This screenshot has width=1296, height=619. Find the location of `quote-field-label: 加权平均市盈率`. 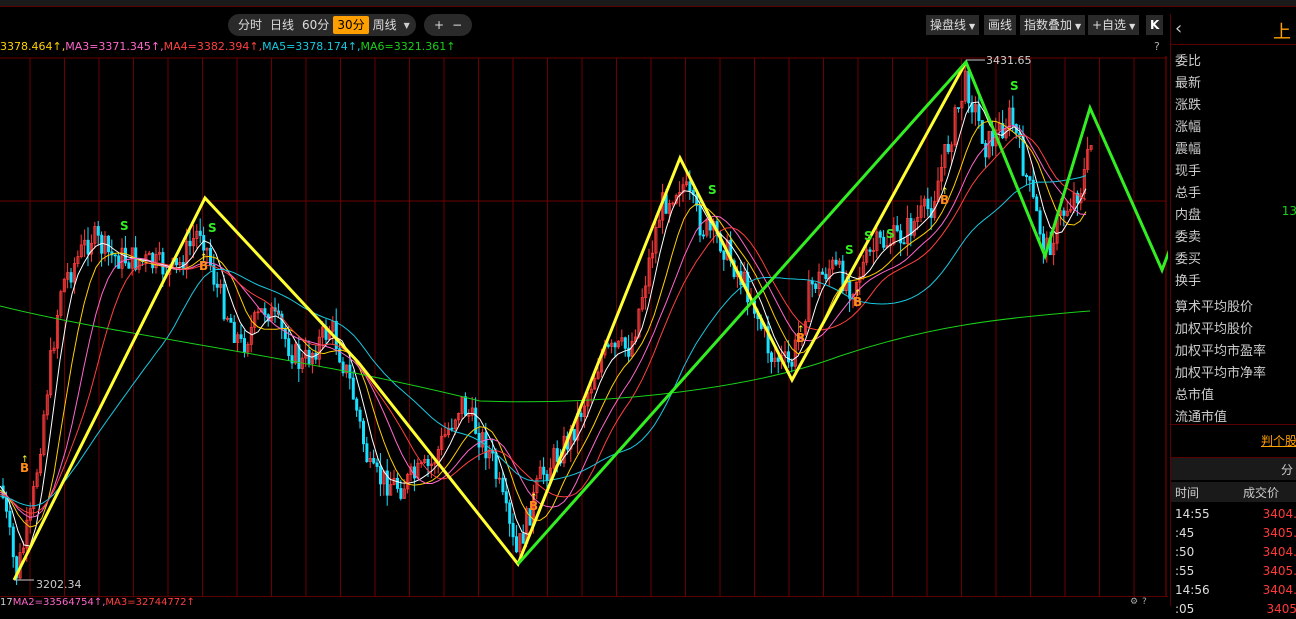

quote-field-label: 加权平均市盈率 is located at coordinates (1221, 351).